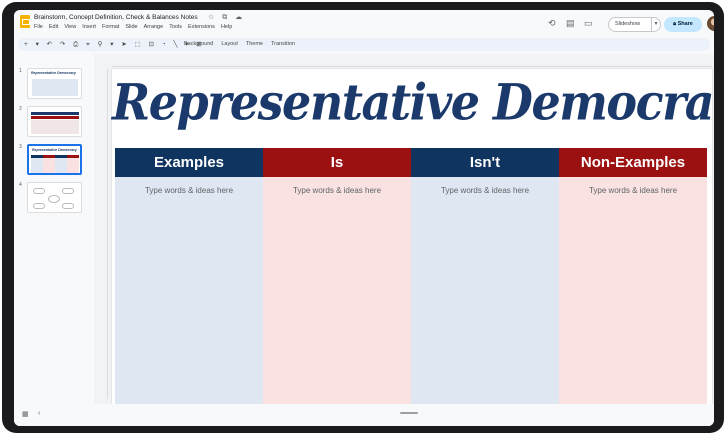 This screenshot has height=435, width=726. Describe the element at coordinates (229, 44) in the screenshot. I see `layout-button: Layout` at that location.